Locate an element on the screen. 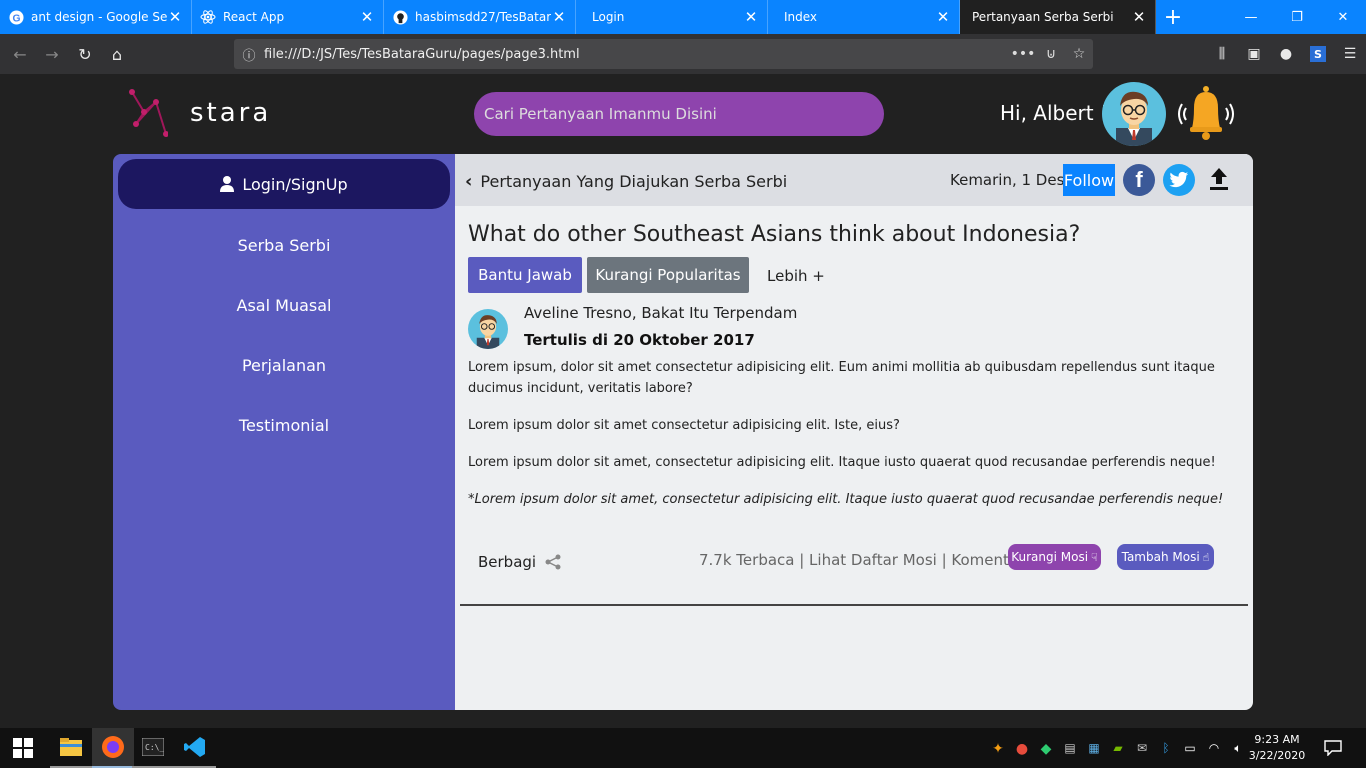 This screenshot has width=1366, height=768. author-name: Aveline Tresno, Bakat Itu Terpendam is located at coordinates (660, 313).